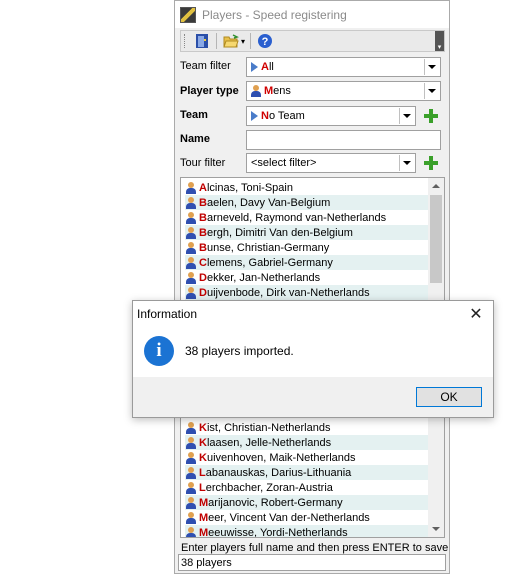 This screenshot has width=532, height=574. Describe the element at coordinates (186, 41) in the screenshot. I see `toolbar-grip` at that location.